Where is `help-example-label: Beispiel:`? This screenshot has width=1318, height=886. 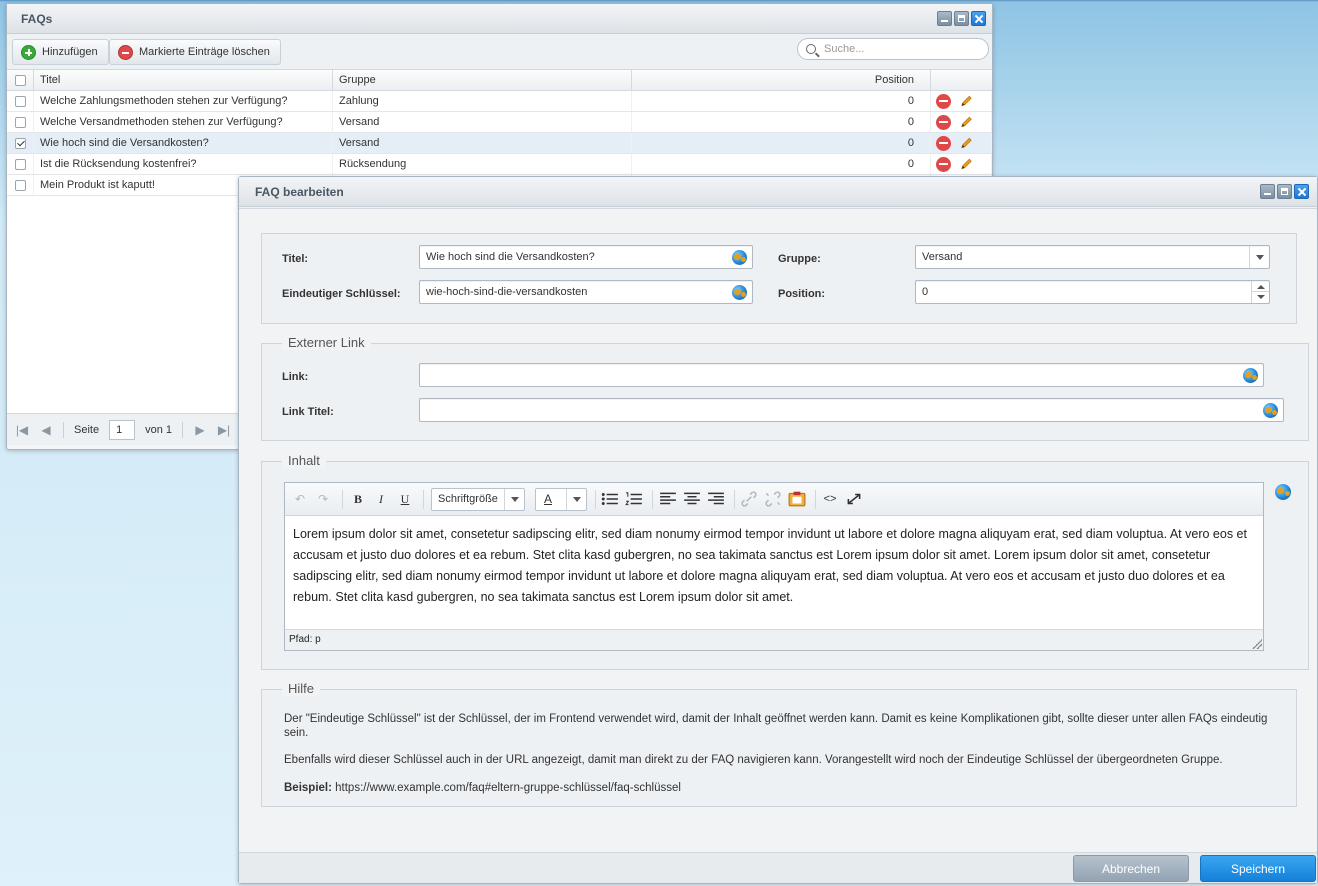
help-example-label: Beispiel: is located at coordinates (308, 788).